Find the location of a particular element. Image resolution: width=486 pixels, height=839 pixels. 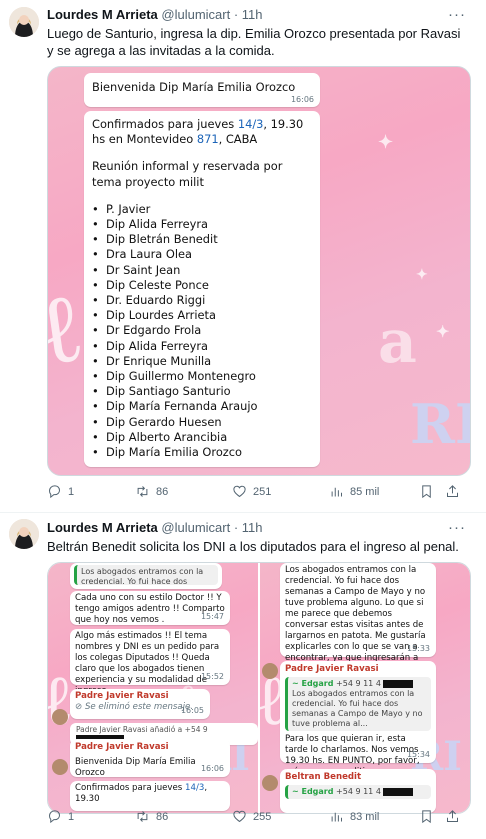

decor-letter: RI is located at coordinates (440, 424).